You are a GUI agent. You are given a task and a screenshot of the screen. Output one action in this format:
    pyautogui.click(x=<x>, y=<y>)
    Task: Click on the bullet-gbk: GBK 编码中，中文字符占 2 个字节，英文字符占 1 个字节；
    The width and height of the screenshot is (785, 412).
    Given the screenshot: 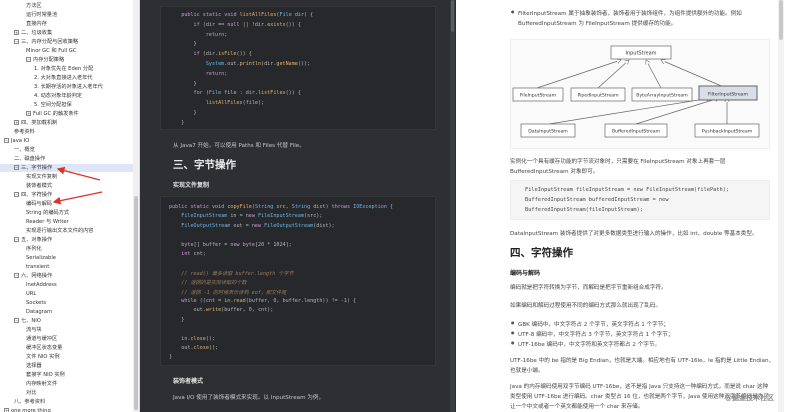 What is the action you would take?
    pyautogui.click(x=590, y=324)
    